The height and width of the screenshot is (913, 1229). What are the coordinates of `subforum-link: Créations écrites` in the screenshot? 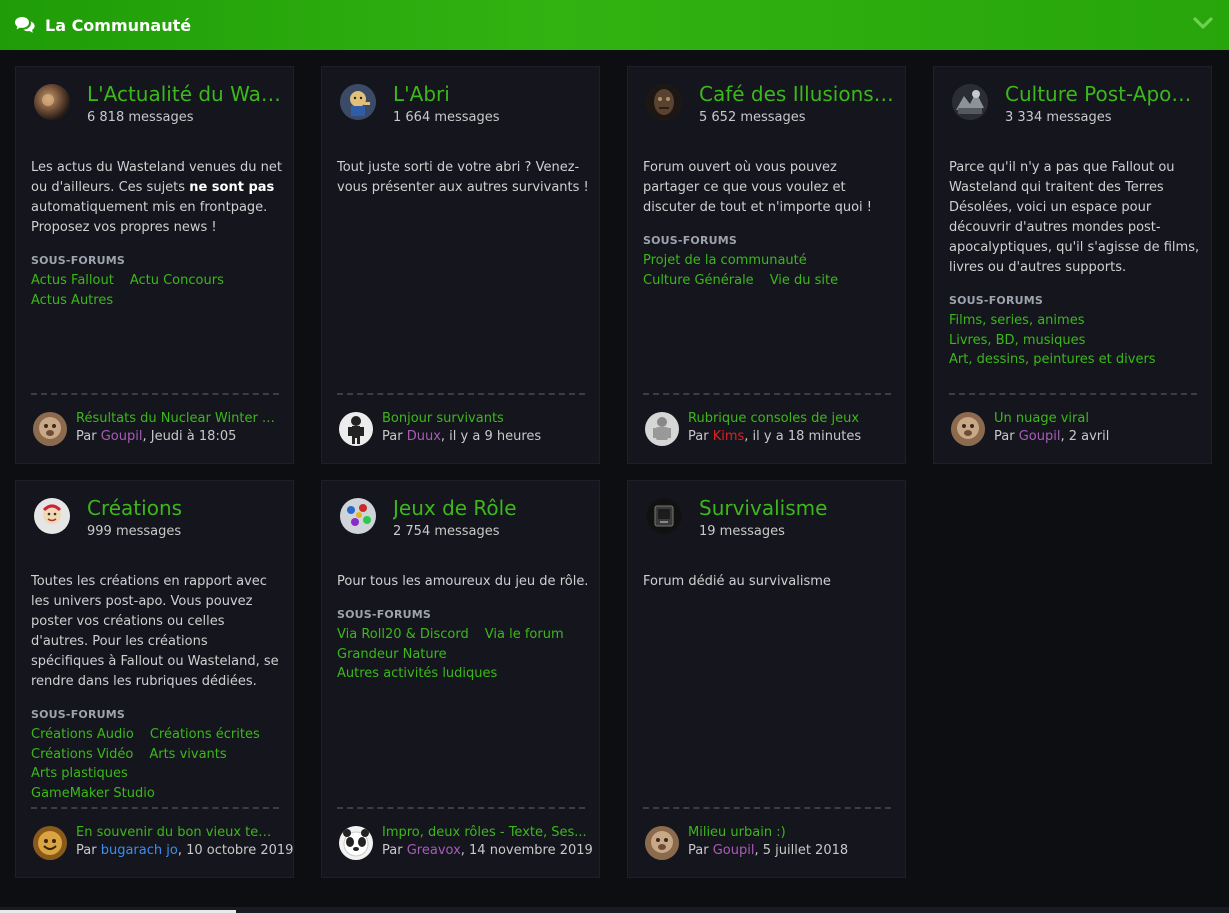 It's located at (205, 735).